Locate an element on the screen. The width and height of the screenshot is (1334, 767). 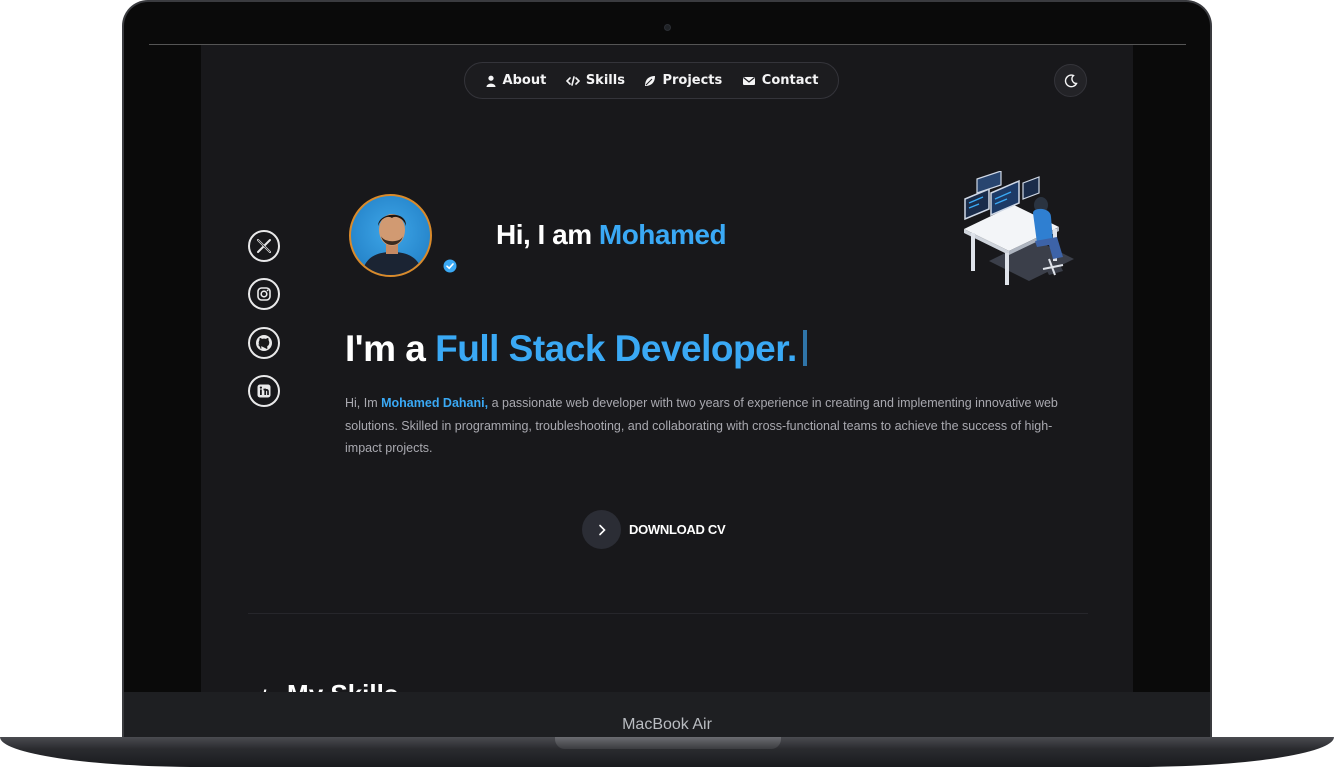
nav-contact-label: Contact is located at coordinates (790, 80).